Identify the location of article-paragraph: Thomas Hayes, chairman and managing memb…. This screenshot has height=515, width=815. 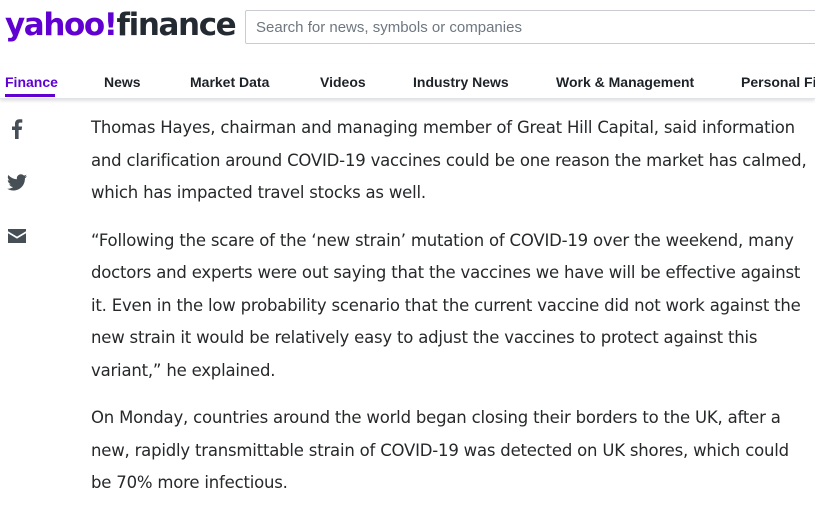
(449, 160).